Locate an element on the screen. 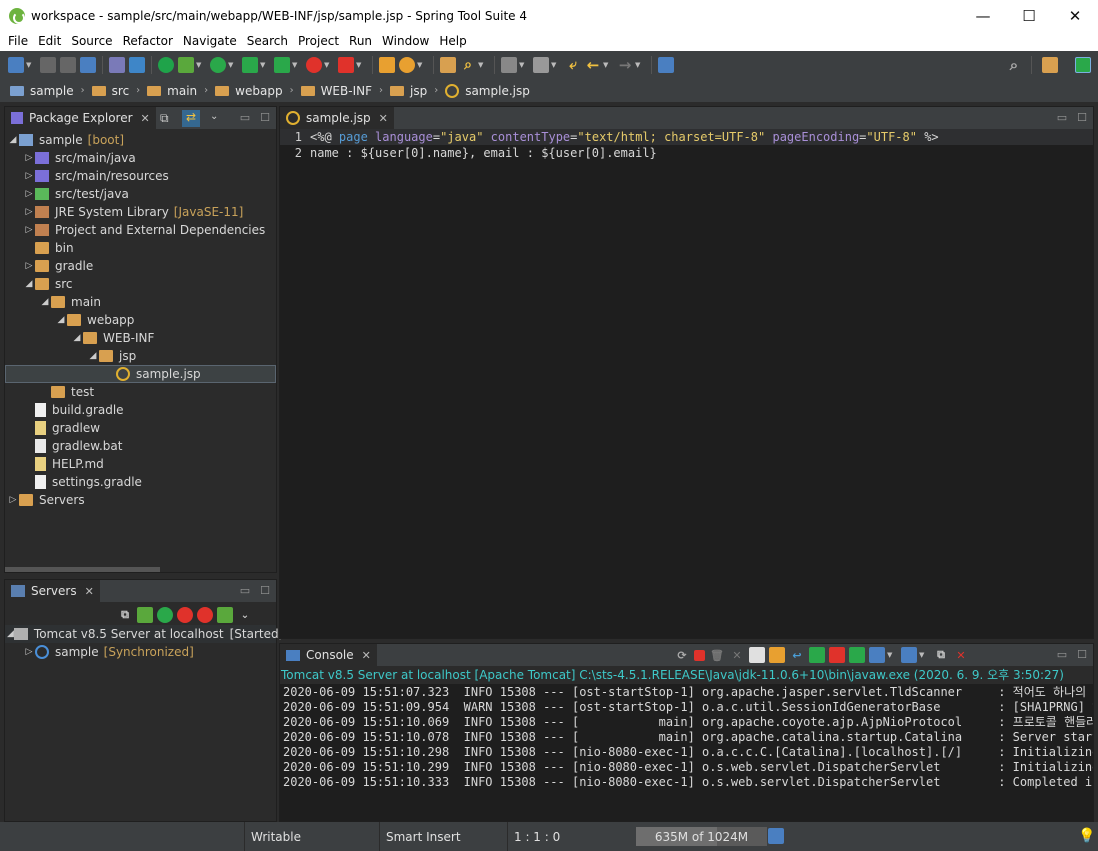  collapse-all-icon: ⧉ is located at coordinates (125, 615).